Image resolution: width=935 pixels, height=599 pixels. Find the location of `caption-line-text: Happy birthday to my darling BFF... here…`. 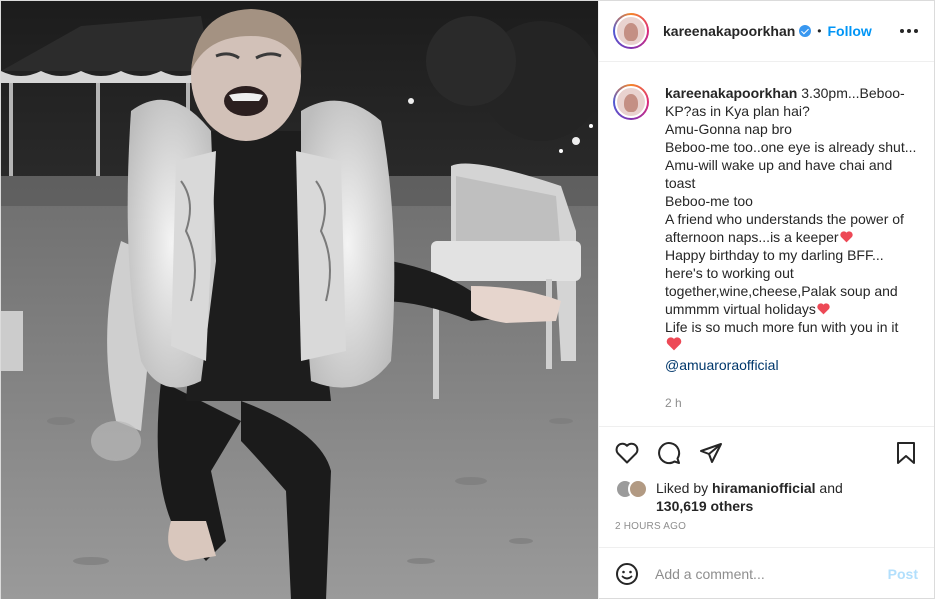

caption-line-text: Happy birthday to my darling BFF... here… is located at coordinates (781, 282).